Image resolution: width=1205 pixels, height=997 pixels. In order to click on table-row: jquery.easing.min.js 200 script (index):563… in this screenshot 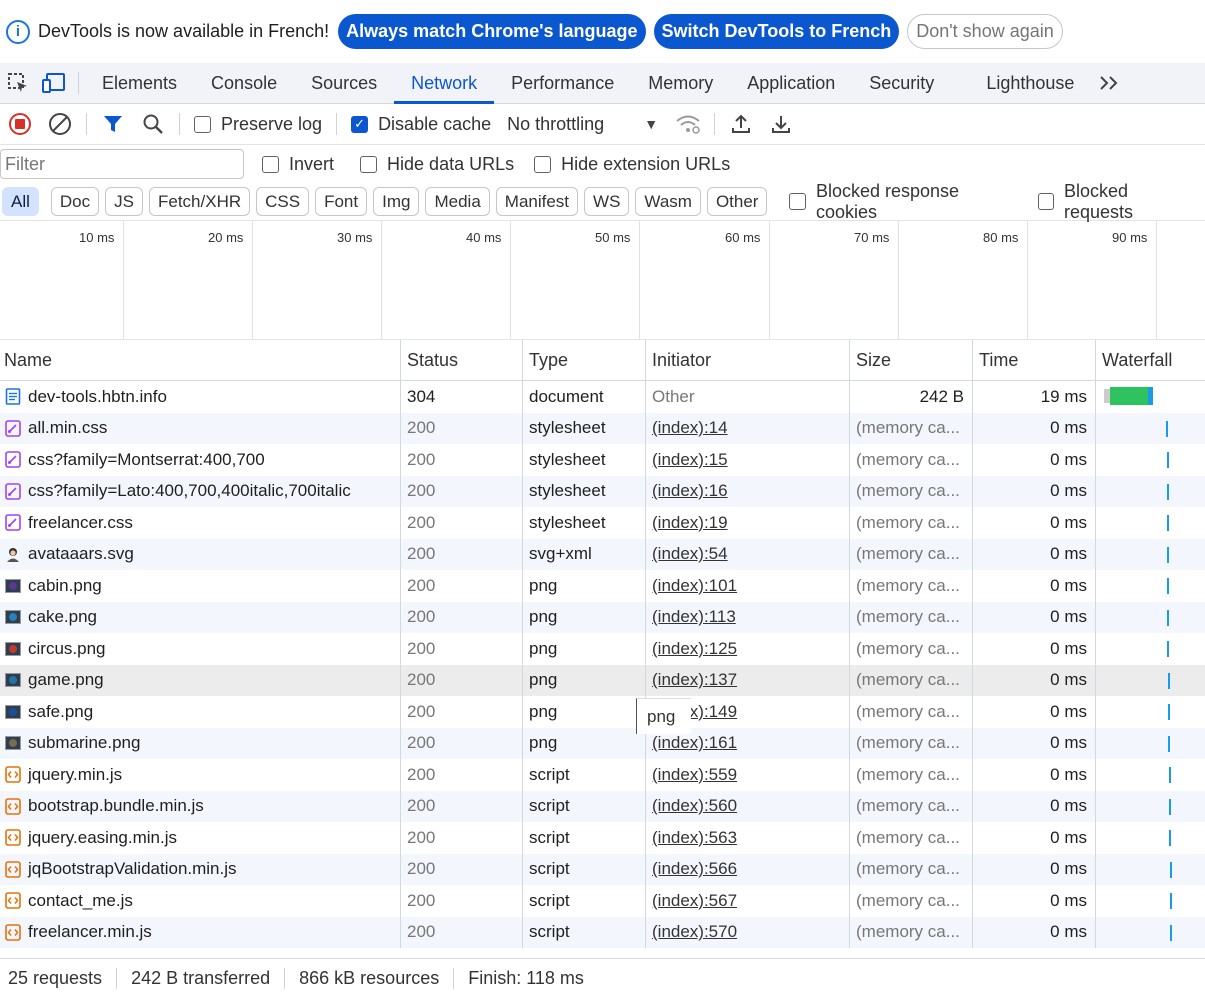, I will do `click(602, 838)`.